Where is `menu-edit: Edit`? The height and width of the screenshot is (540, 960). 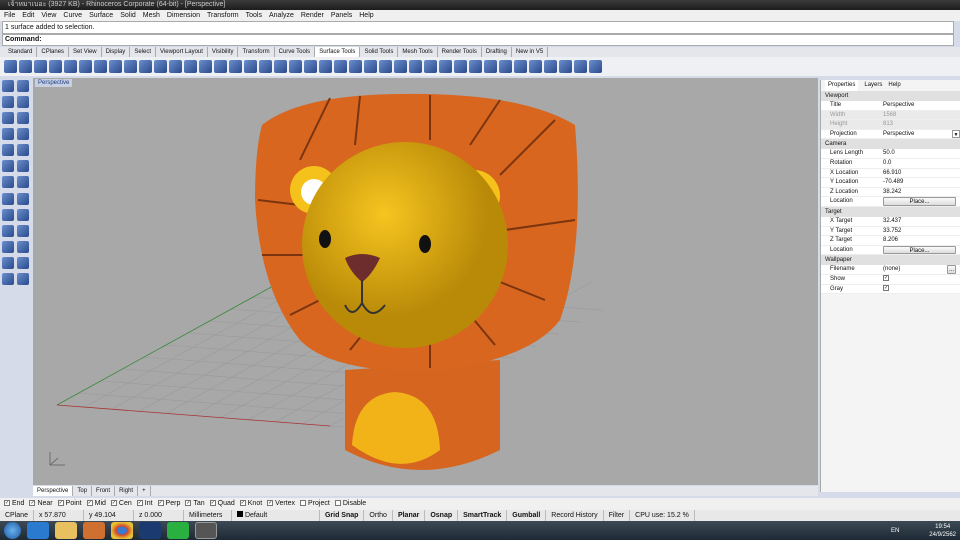
menu-edit: Edit is located at coordinates (28, 15).